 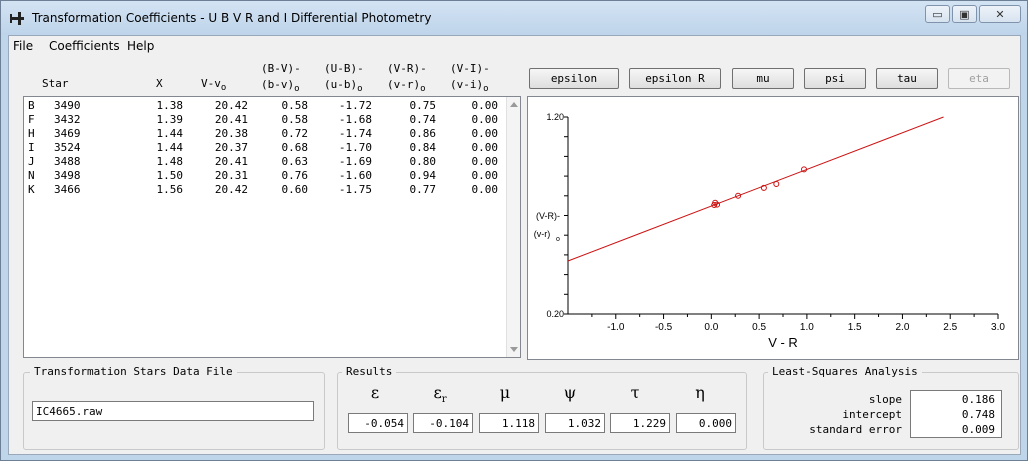 What do you see at coordinates (885, 399) in the screenshot?
I see `slope-label: slope` at bounding box center [885, 399].